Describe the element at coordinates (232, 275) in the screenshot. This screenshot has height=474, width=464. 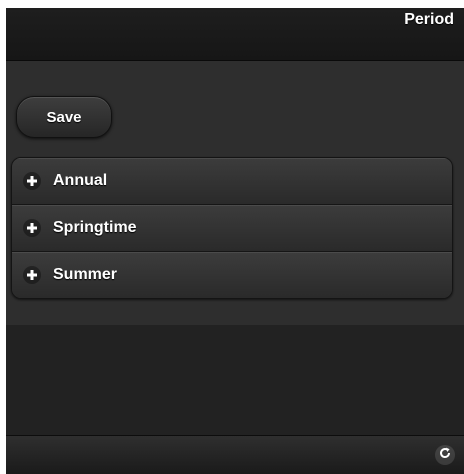
I see `list-item-summer: Summer` at that location.